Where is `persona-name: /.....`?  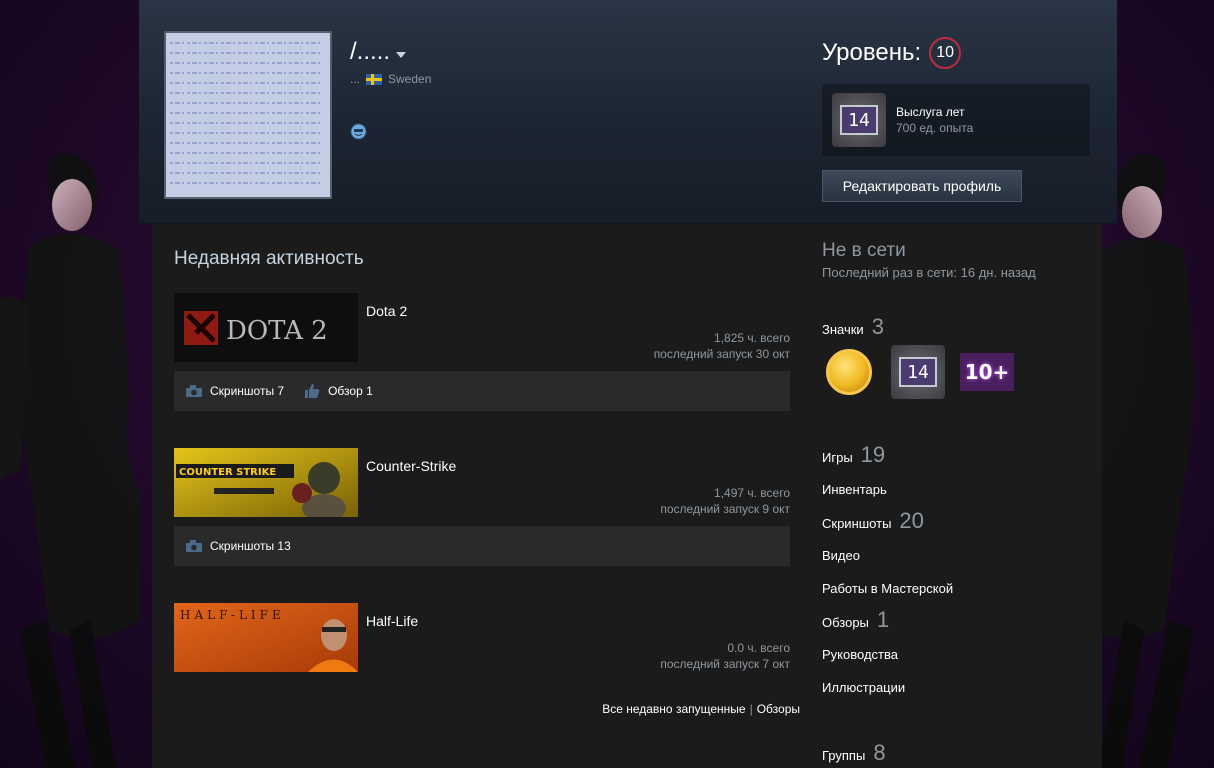
persona-name: /..... is located at coordinates (378, 52).